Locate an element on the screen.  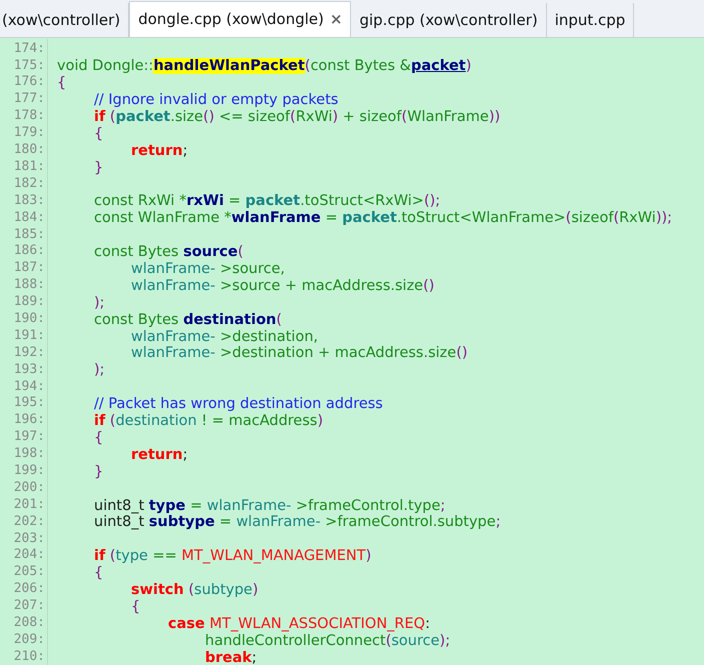
line-number: 209: is located at coordinates (24, 640).